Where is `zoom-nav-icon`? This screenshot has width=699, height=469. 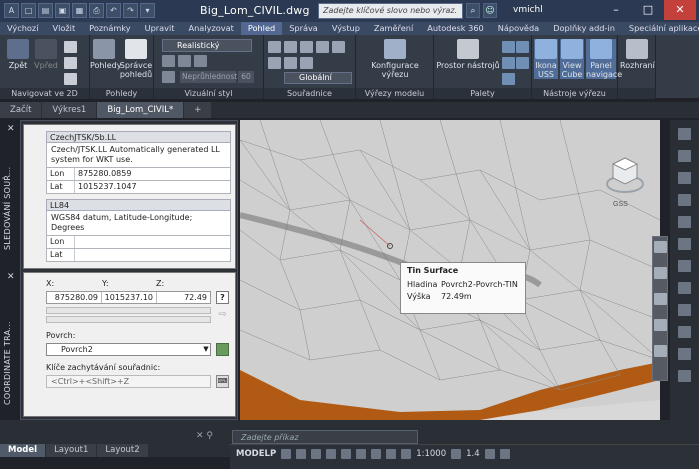 zoom-nav-icon is located at coordinates (660, 299).